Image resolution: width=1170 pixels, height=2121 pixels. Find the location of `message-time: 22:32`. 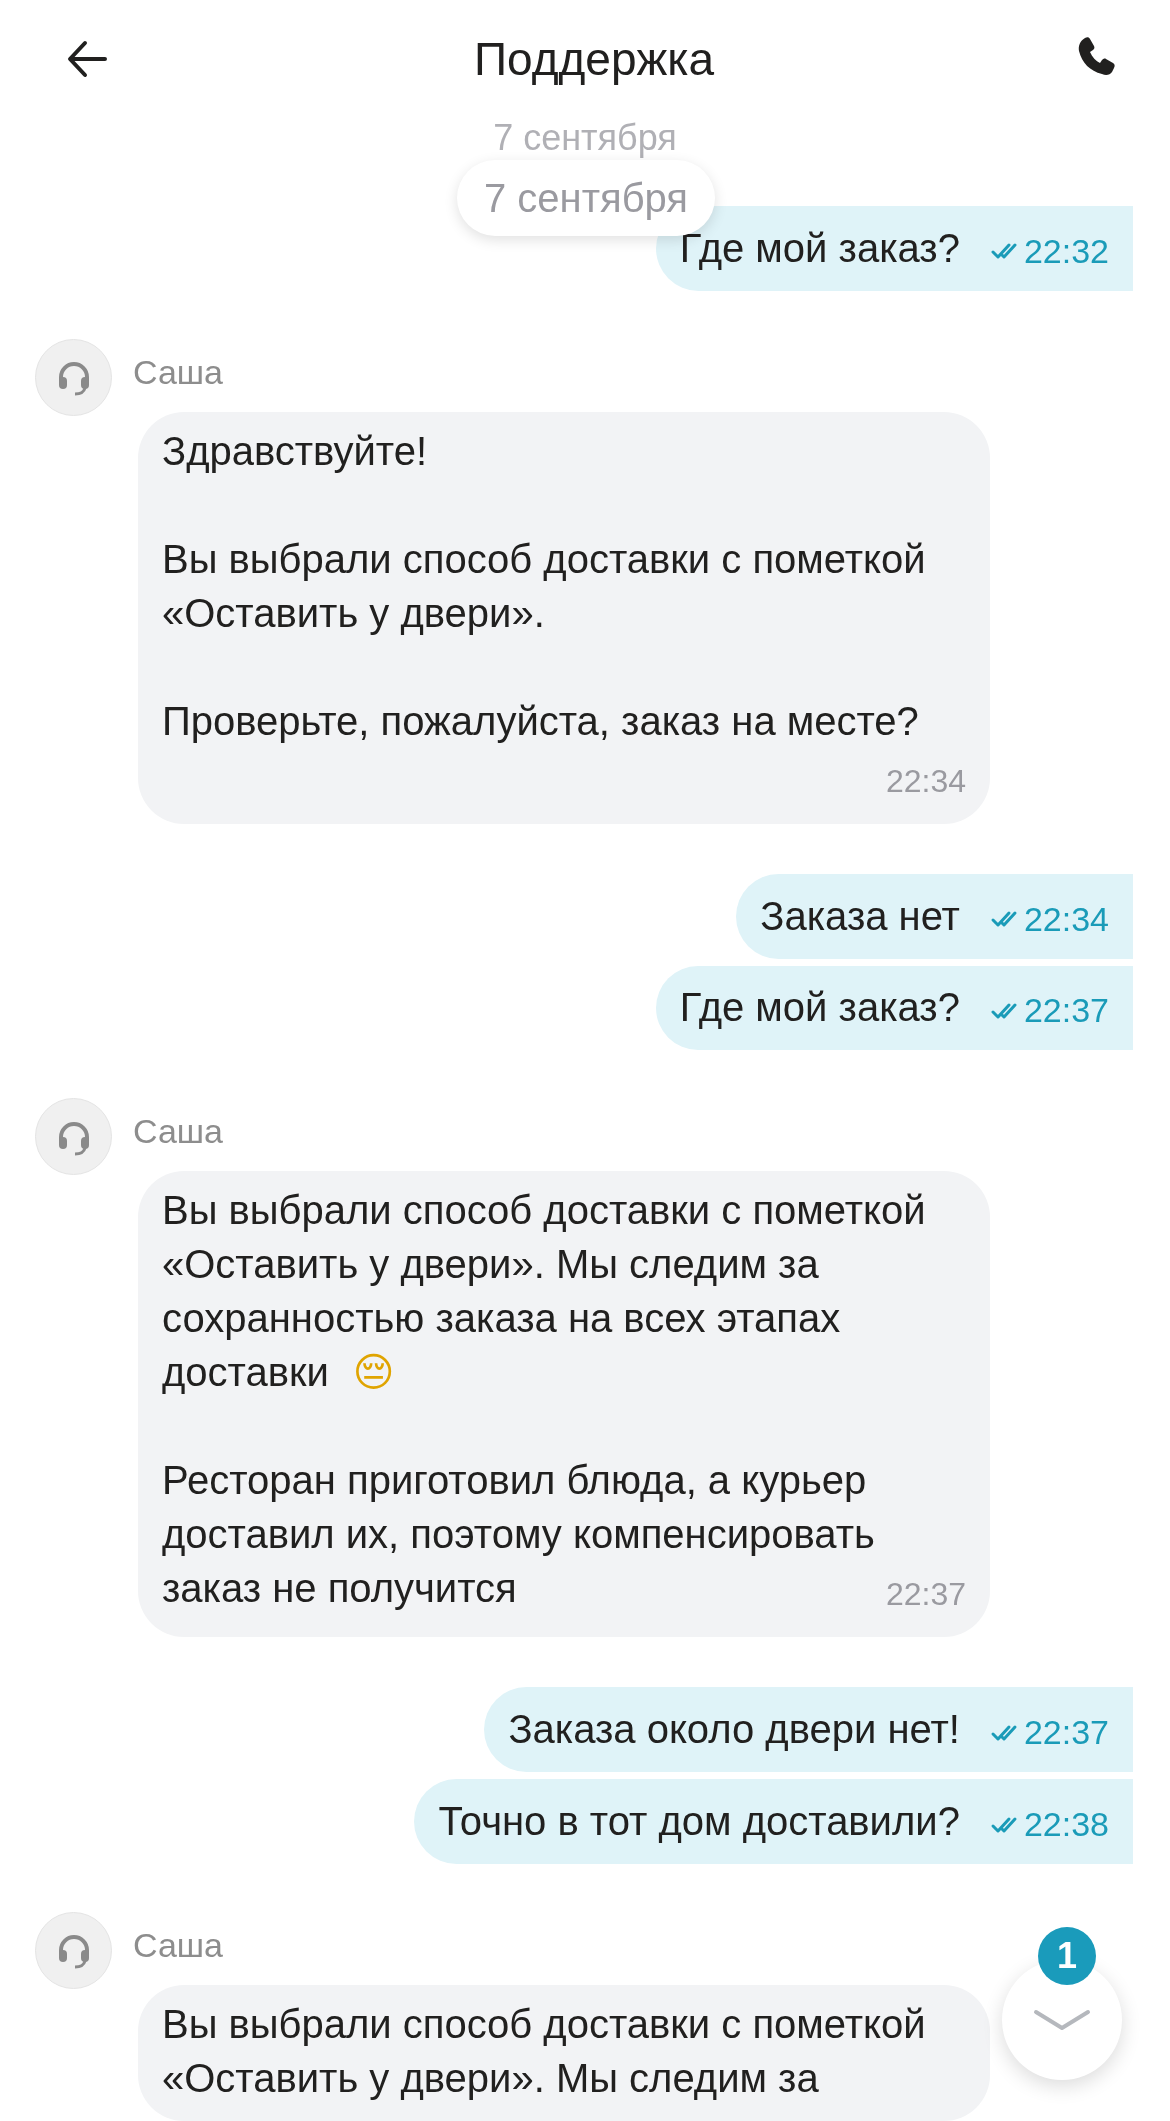

message-time: 22:32 is located at coordinates (1066, 251).